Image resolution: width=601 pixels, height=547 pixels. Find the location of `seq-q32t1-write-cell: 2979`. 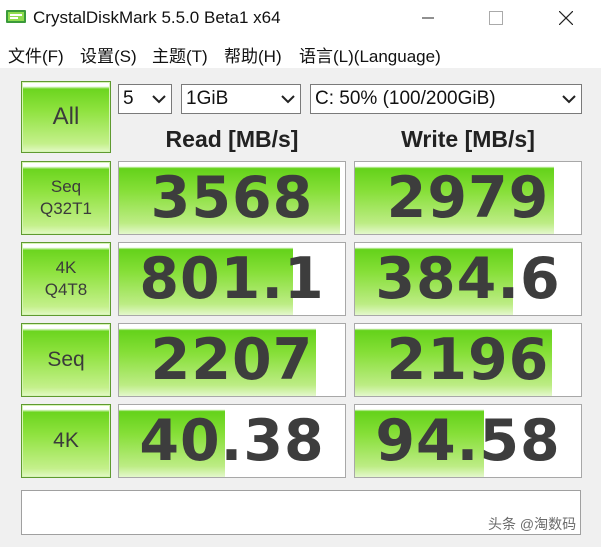

seq-q32t1-write-cell: 2979 is located at coordinates (468, 198).